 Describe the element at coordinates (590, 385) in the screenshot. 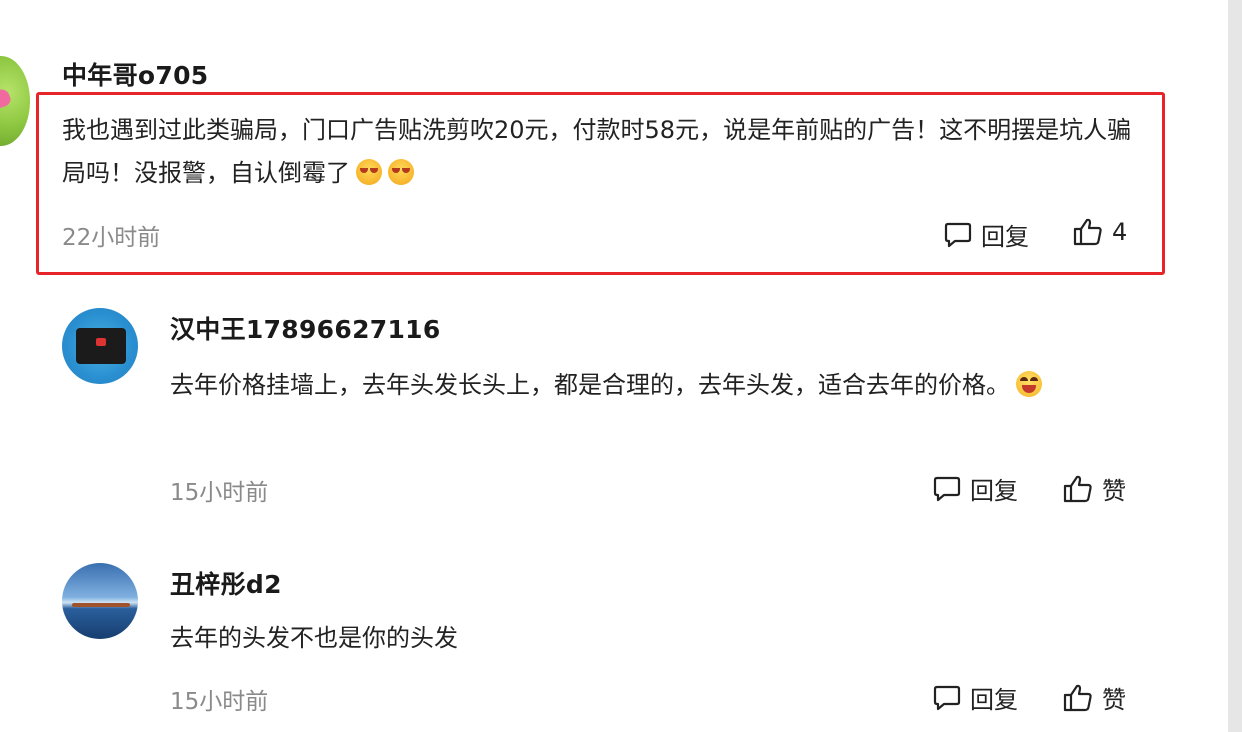

I see `comment-body: 去年价格挂墙上，去年头发长头上，都是合理的，去年头发，适合去年的价格。` at that location.